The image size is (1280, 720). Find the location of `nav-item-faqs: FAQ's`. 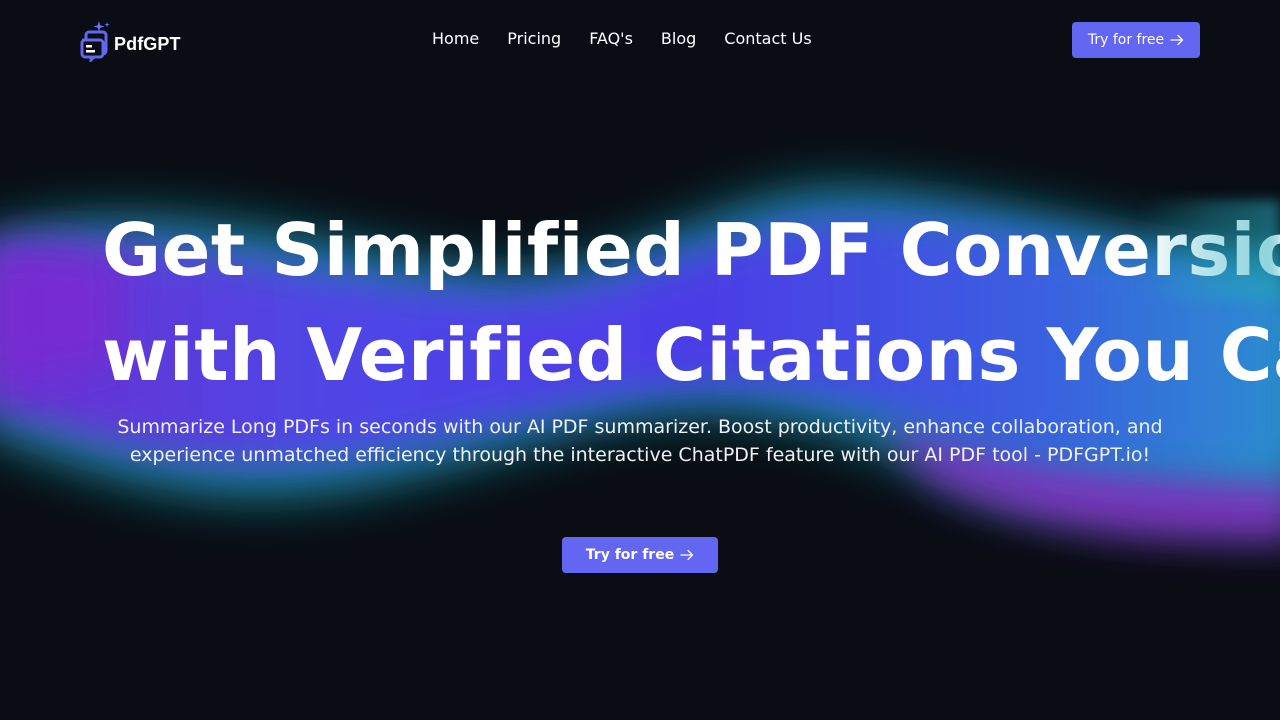

nav-item-faqs: FAQ's is located at coordinates (611, 39).